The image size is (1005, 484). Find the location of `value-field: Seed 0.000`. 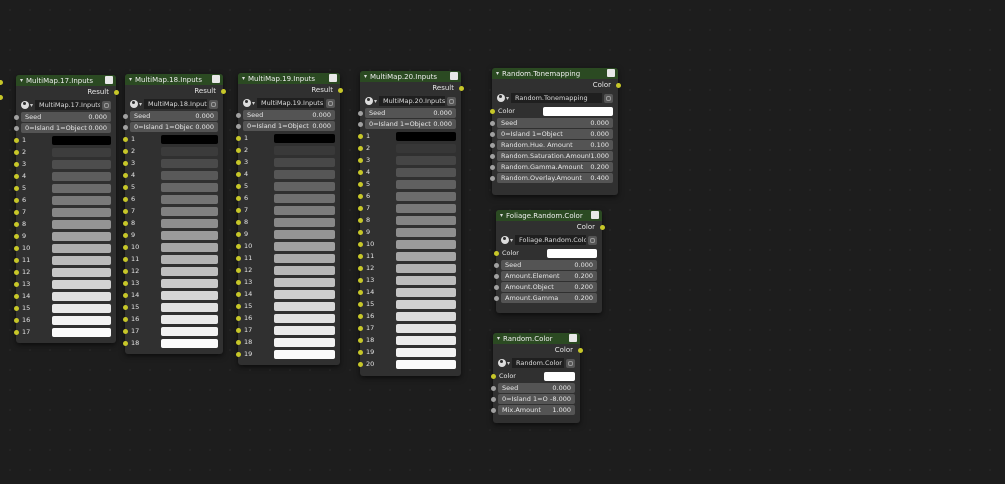

value-field: Seed 0.000 is located at coordinates (532, 388).